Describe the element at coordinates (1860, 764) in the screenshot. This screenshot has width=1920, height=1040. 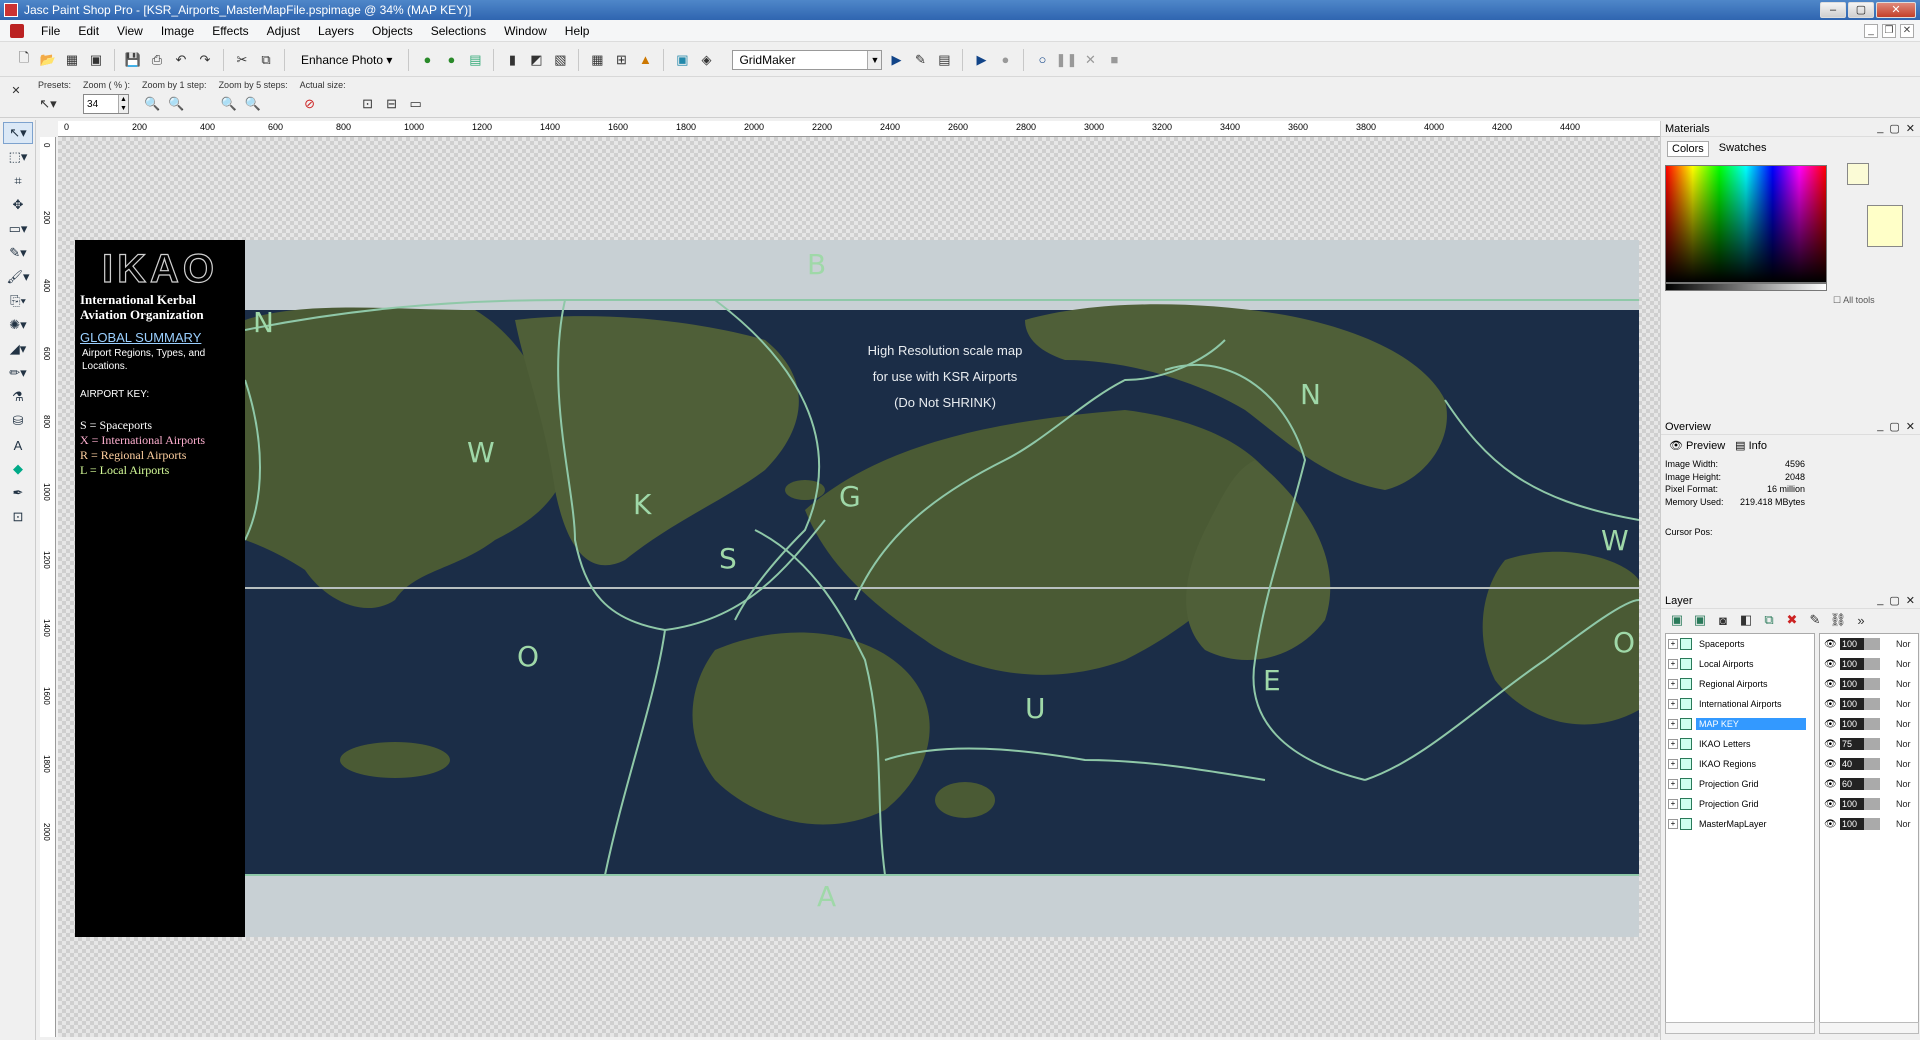
I see `layer-opacity-slider: 40` at that location.